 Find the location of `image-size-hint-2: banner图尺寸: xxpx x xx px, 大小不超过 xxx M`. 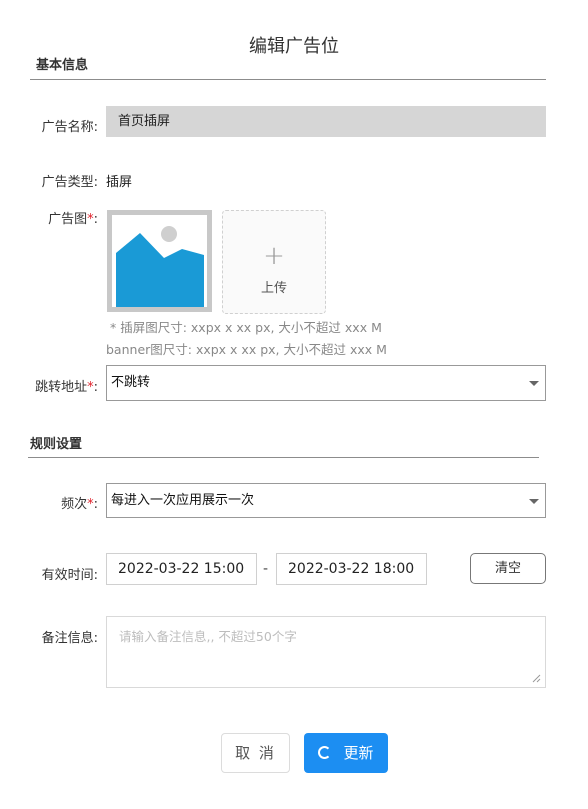

image-size-hint-2: banner图尺寸: xxpx x xx px, 大小不超过 xxx M is located at coordinates (246, 349).